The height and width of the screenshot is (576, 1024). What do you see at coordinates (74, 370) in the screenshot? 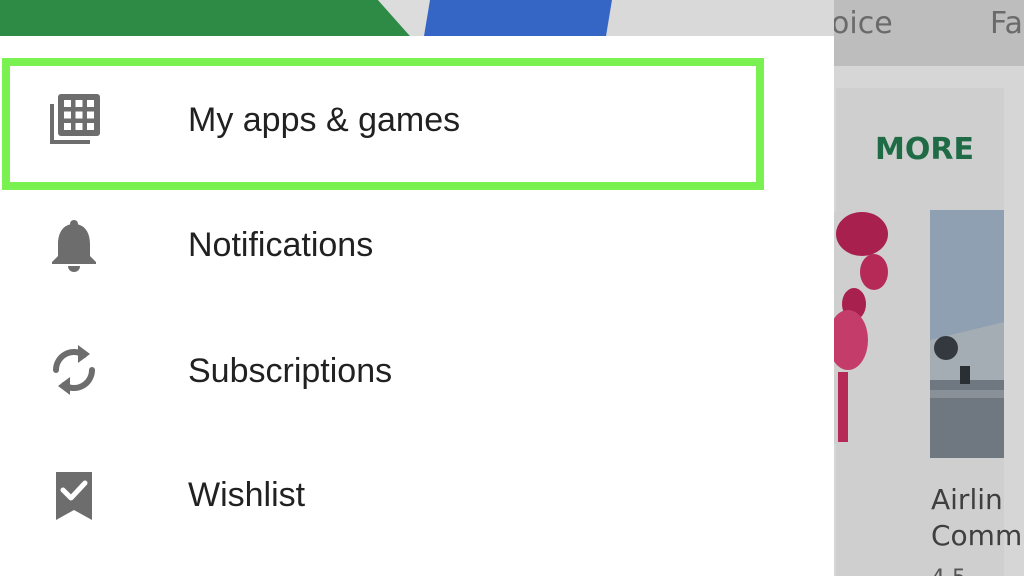
I see `sync-icon` at bounding box center [74, 370].